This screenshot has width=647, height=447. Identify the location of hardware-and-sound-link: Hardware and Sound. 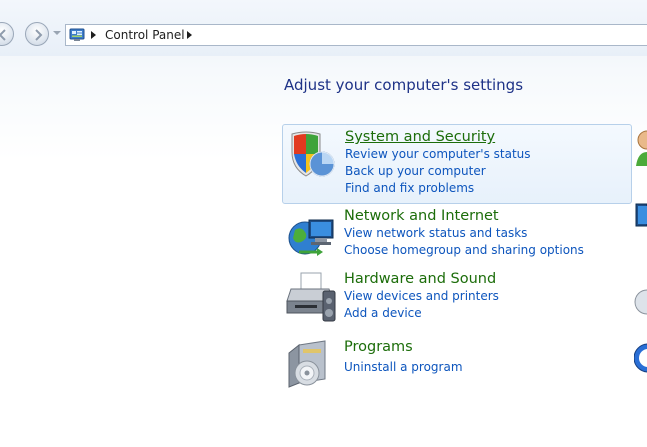
(420, 279).